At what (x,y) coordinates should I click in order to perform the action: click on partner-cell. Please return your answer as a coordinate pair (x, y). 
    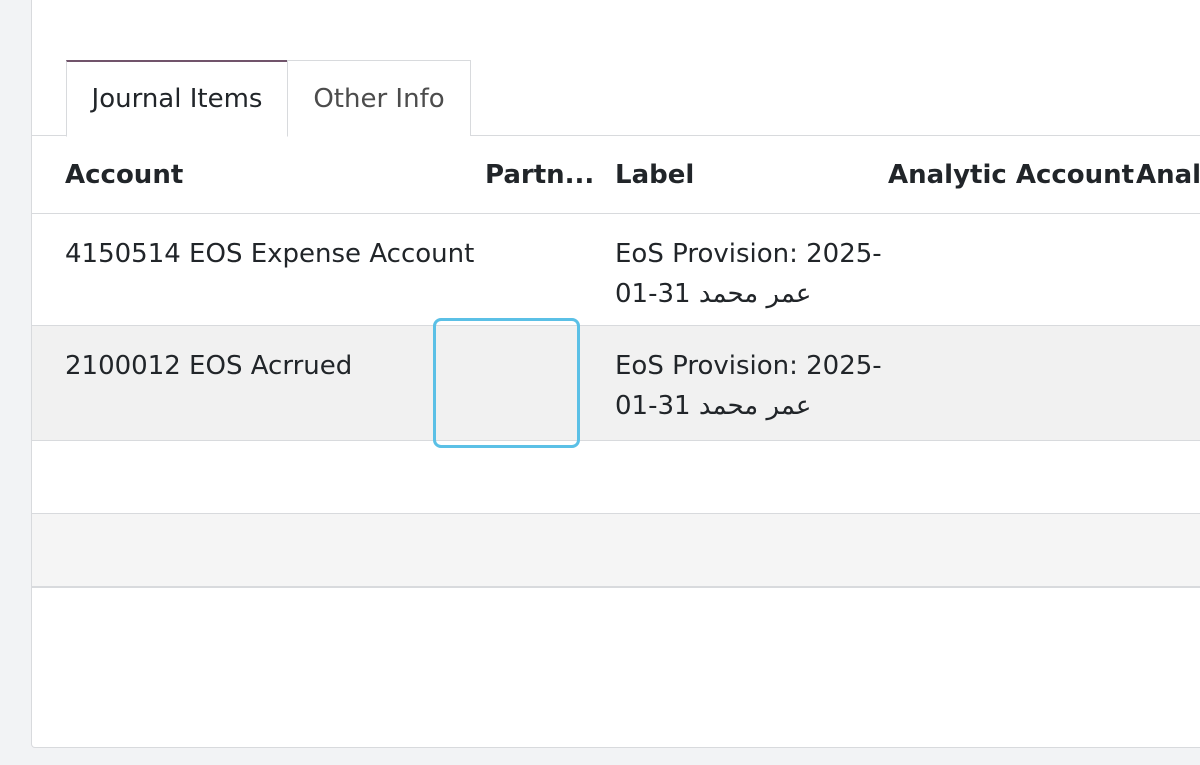
    Looking at the image, I should click on (550, 269).